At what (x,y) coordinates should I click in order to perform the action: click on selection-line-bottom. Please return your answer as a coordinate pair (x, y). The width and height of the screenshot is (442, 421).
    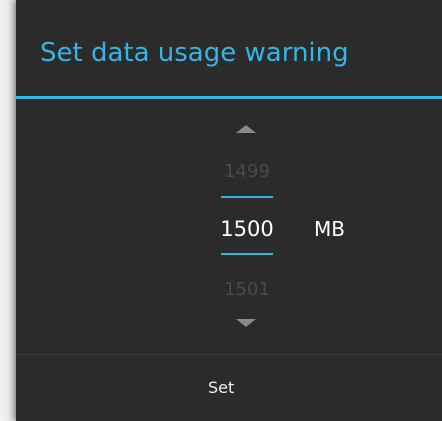
    Looking at the image, I should click on (247, 254).